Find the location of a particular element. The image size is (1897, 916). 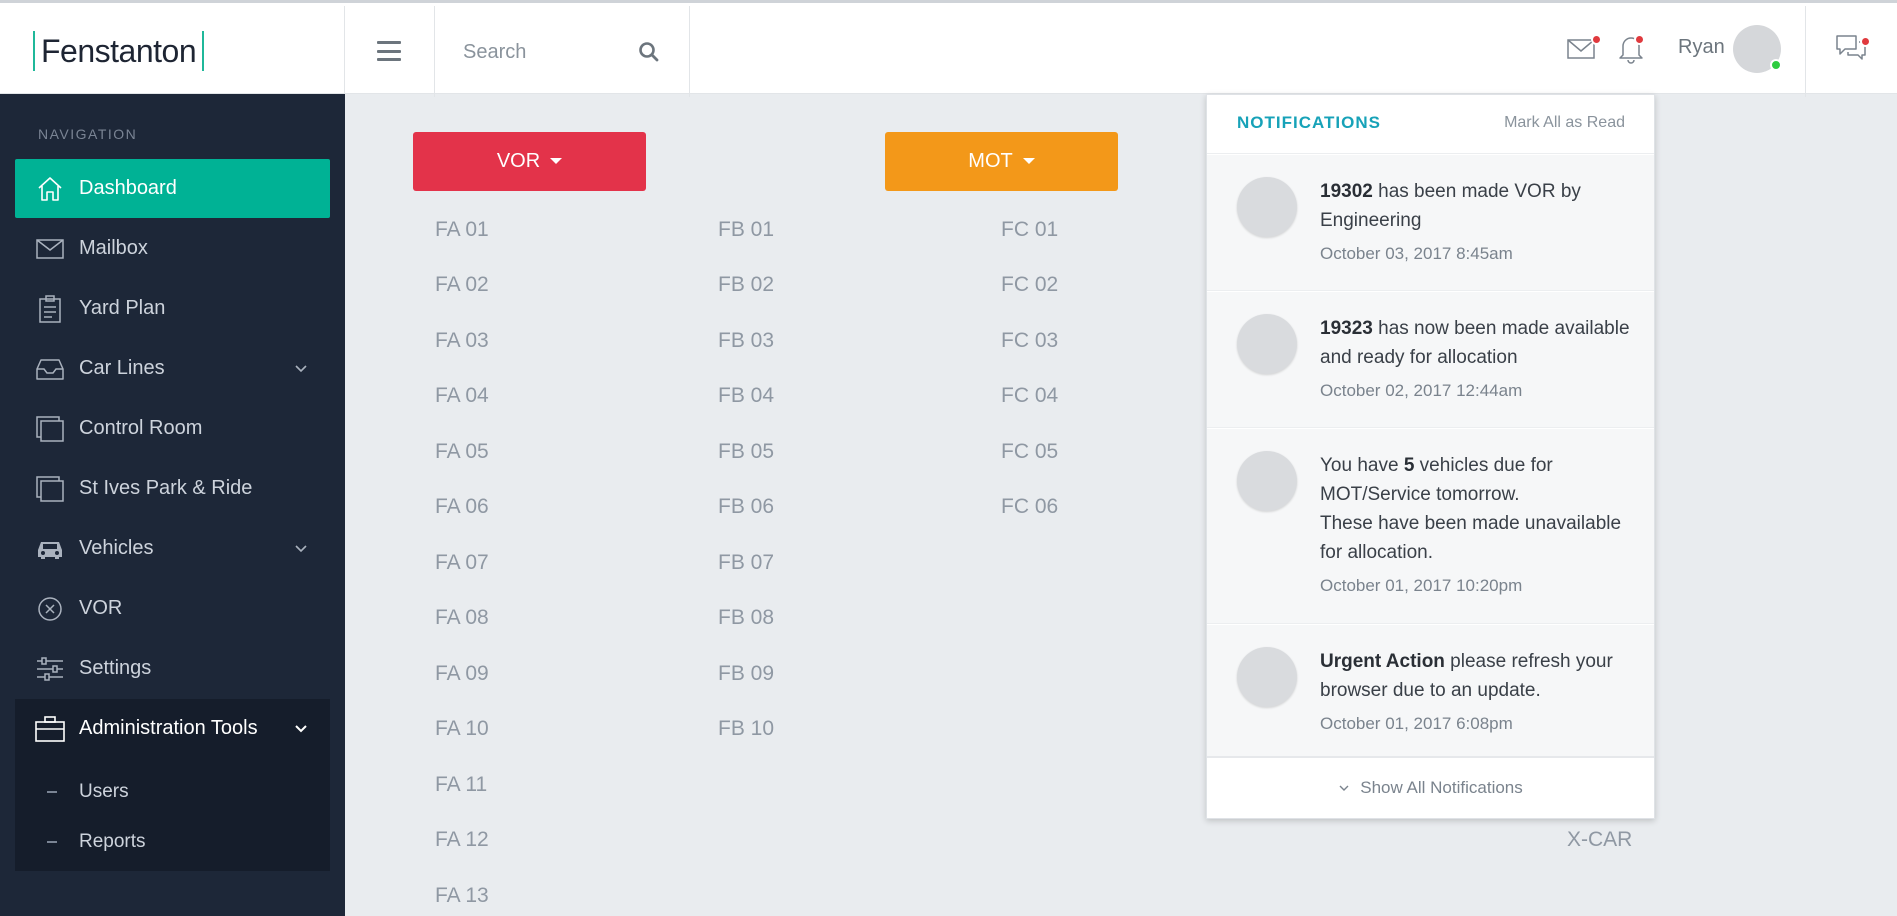

sidebar-item-settings: Settings is located at coordinates (172, 668).